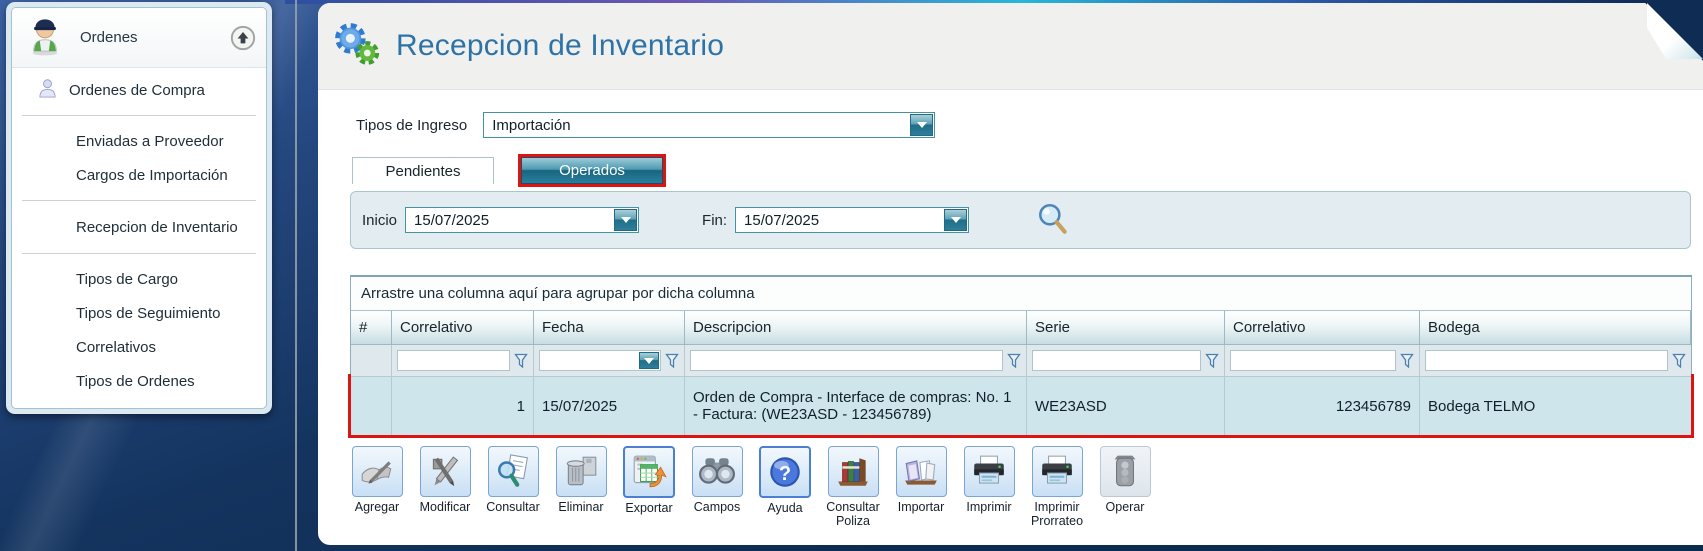 This screenshot has height=551, width=1703. What do you see at coordinates (1126, 406) in the screenshot?
I see `row-cell-serie: WE23ASD` at bounding box center [1126, 406].